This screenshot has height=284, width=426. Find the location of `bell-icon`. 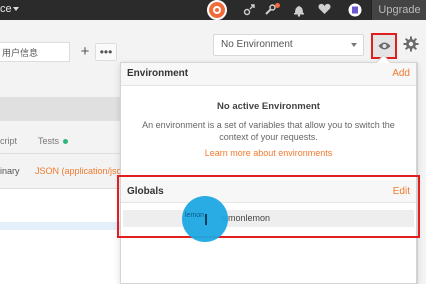

bell-icon is located at coordinates (299, 12).